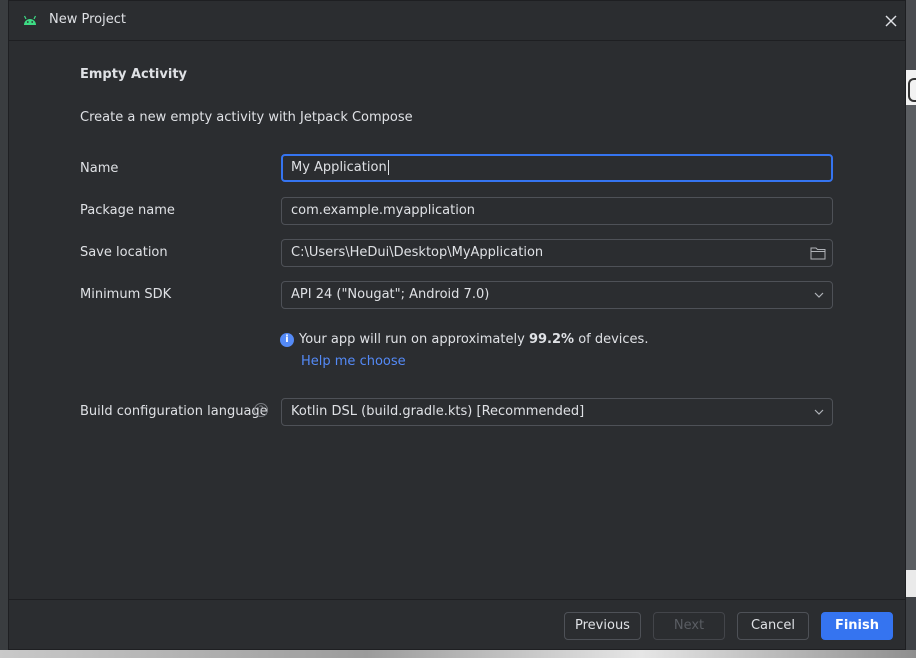 This screenshot has height=658, width=916. Describe the element at coordinates (87, 19) in the screenshot. I see `dialog-title: New Project` at that location.